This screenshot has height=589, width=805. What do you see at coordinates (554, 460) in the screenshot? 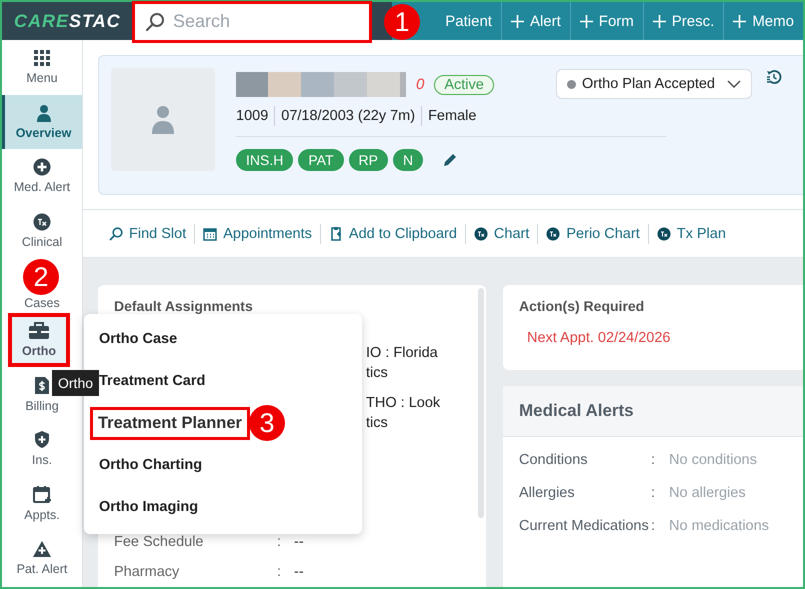
I see `field-label: Conditions` at bounding box center [554, 460].